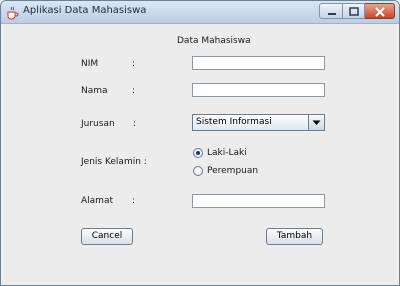 Image resolution: width=400 pixels, height=286 pixels. What do you see at coordinates (234, 122) in the screenshot?
I see `jurusan-selected: Sistem Informasi` at bounding box center [234, 122].